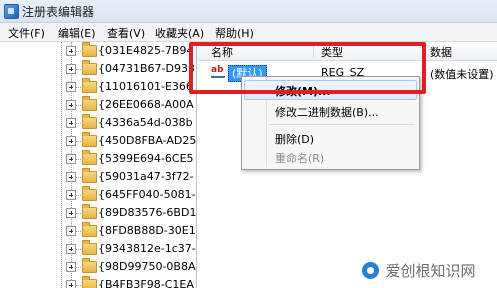  Describe the element at coordinates (462, 74) in the screenshot. I see `value-data: (数值未设置)` at that location.